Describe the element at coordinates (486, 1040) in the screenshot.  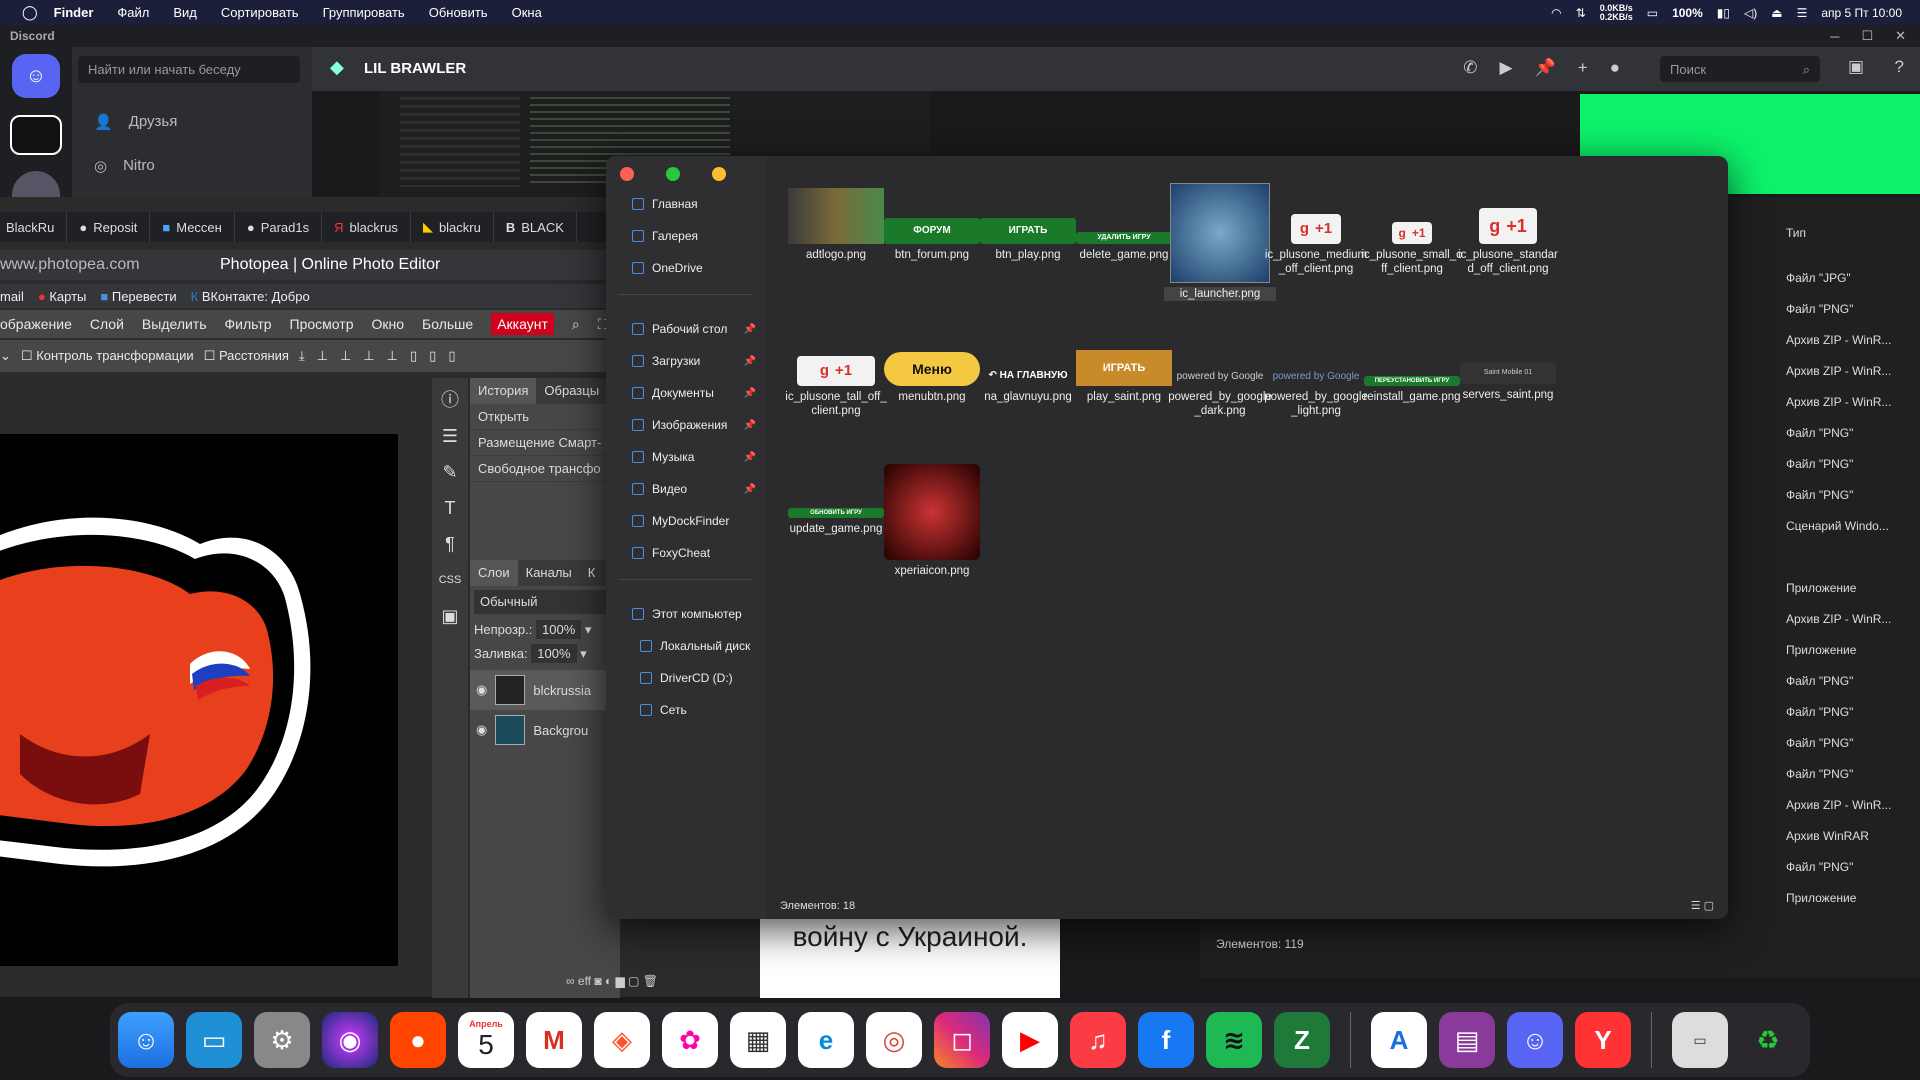
I see `calendar-icon: Апрель 5` at that location.